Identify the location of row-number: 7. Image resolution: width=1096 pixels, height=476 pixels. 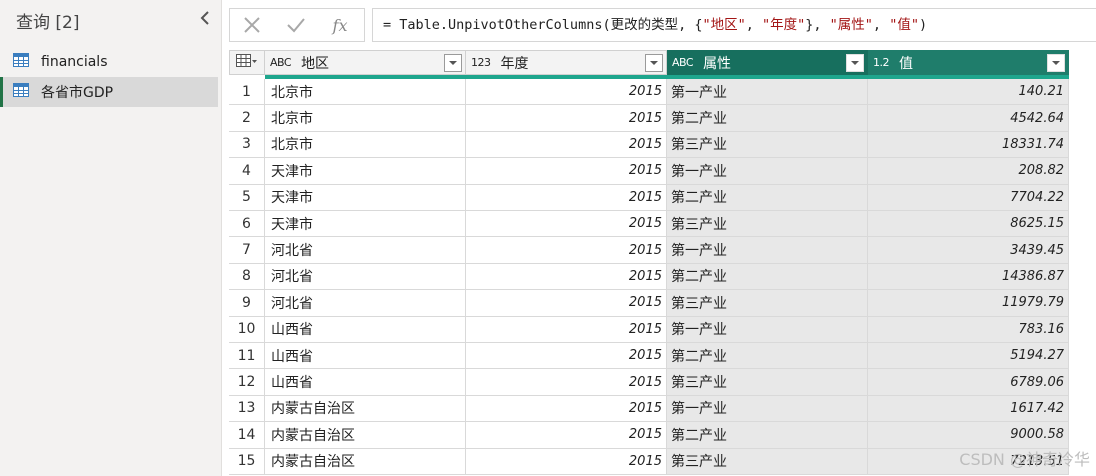
(247, 250).